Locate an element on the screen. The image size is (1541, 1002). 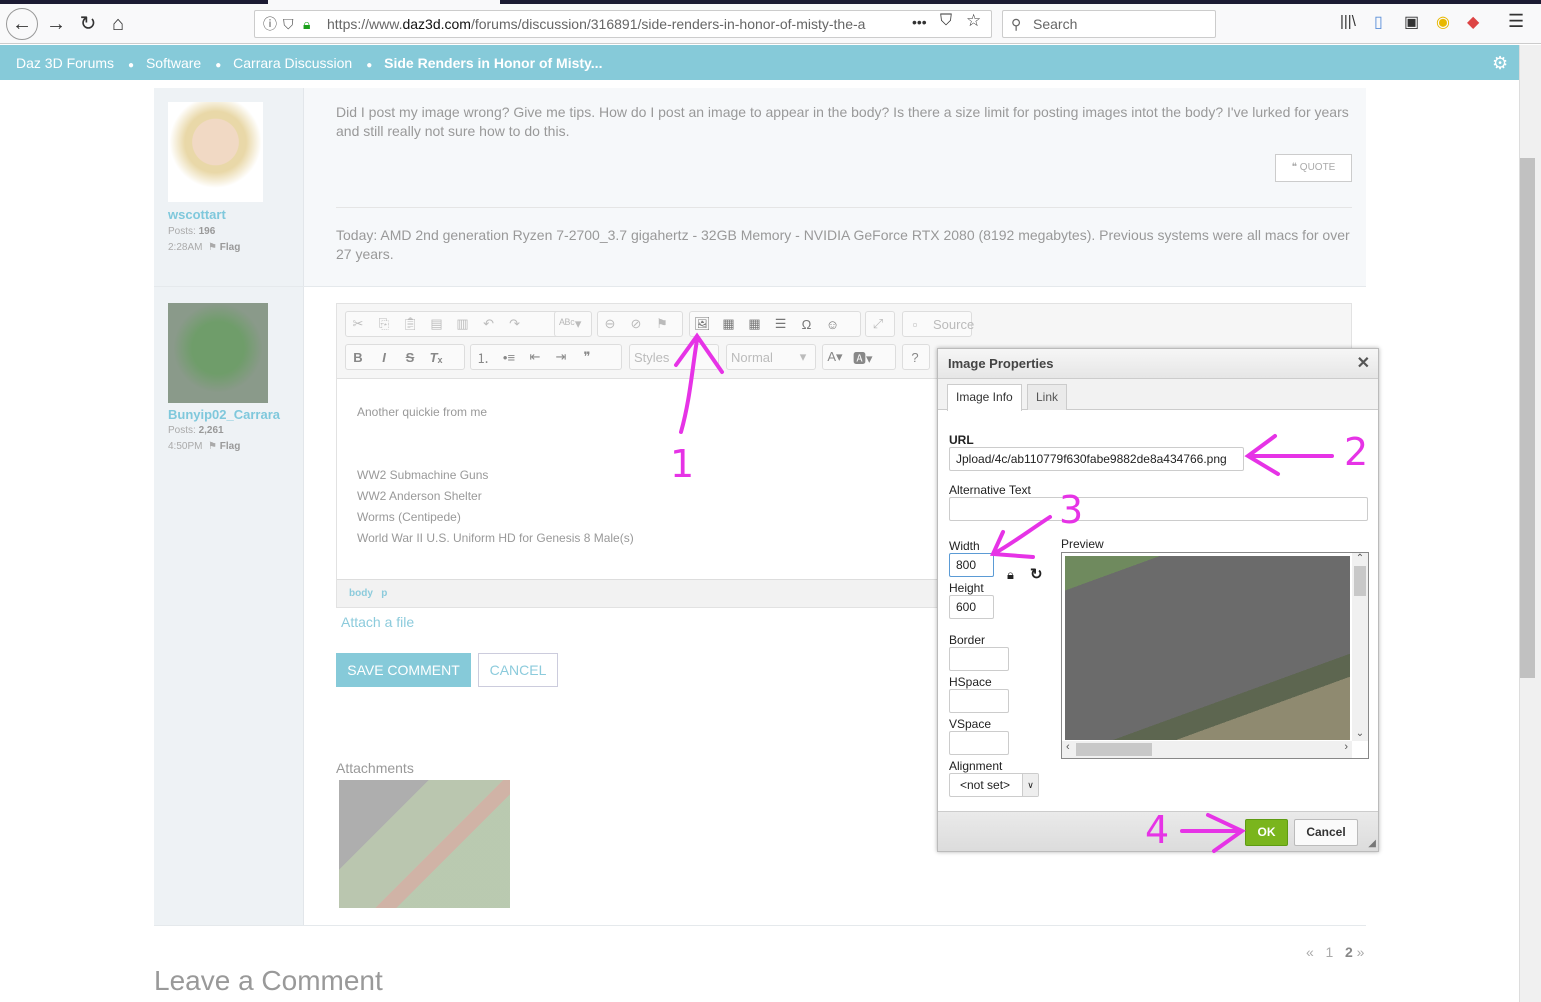
strike-icon: S is located at coordinates (410, 357).